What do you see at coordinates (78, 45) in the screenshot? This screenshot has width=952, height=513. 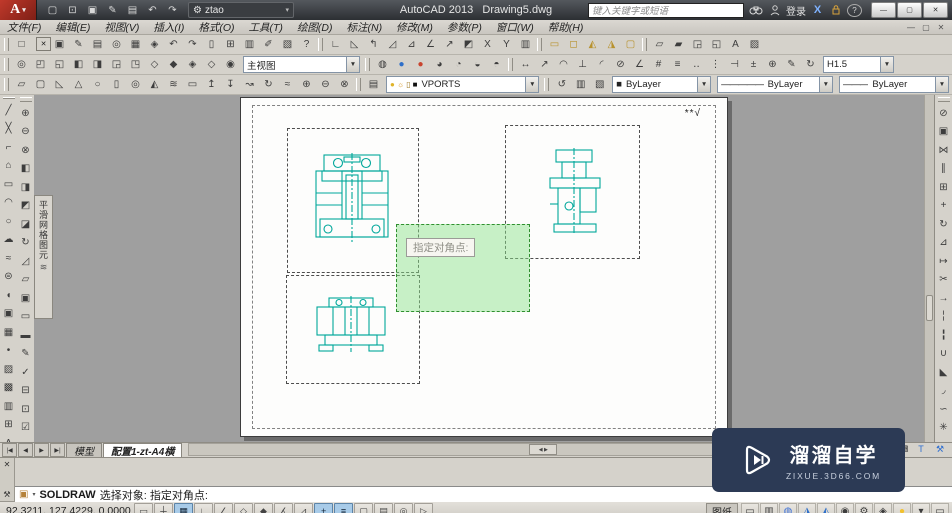 I see `save-as-icon: ✎` at bounding box center [78, 45].